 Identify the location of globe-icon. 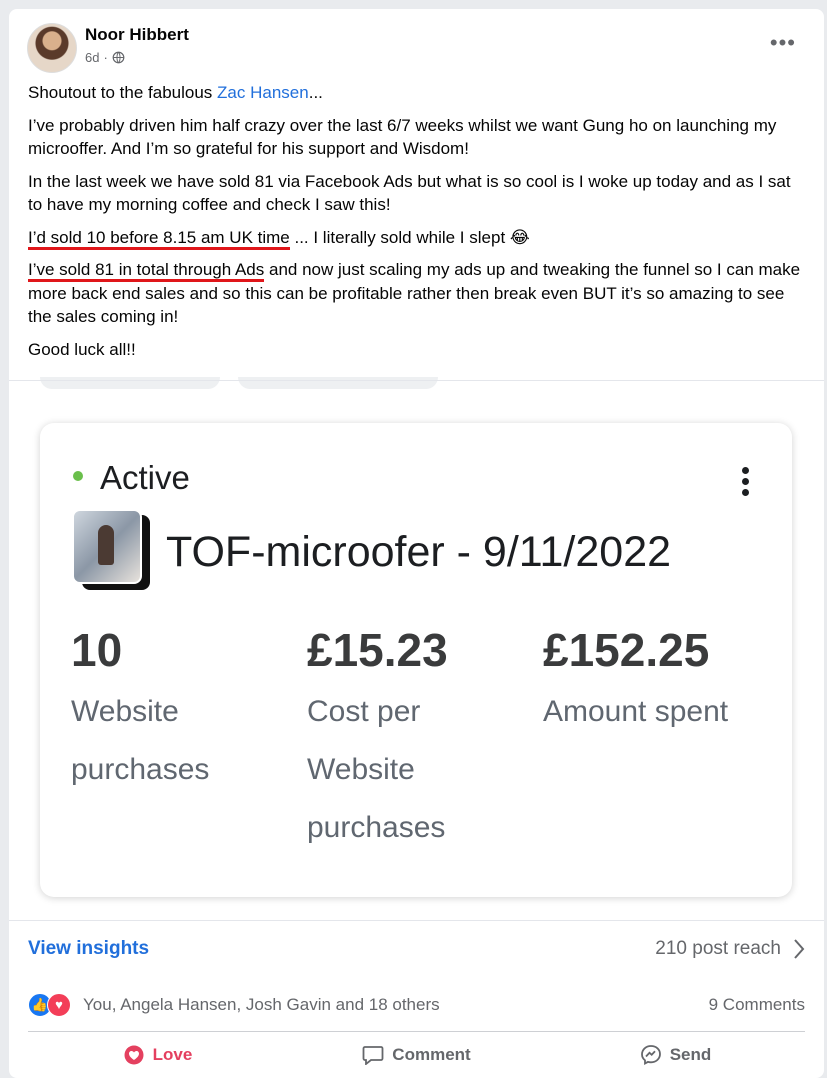
(118, 57).